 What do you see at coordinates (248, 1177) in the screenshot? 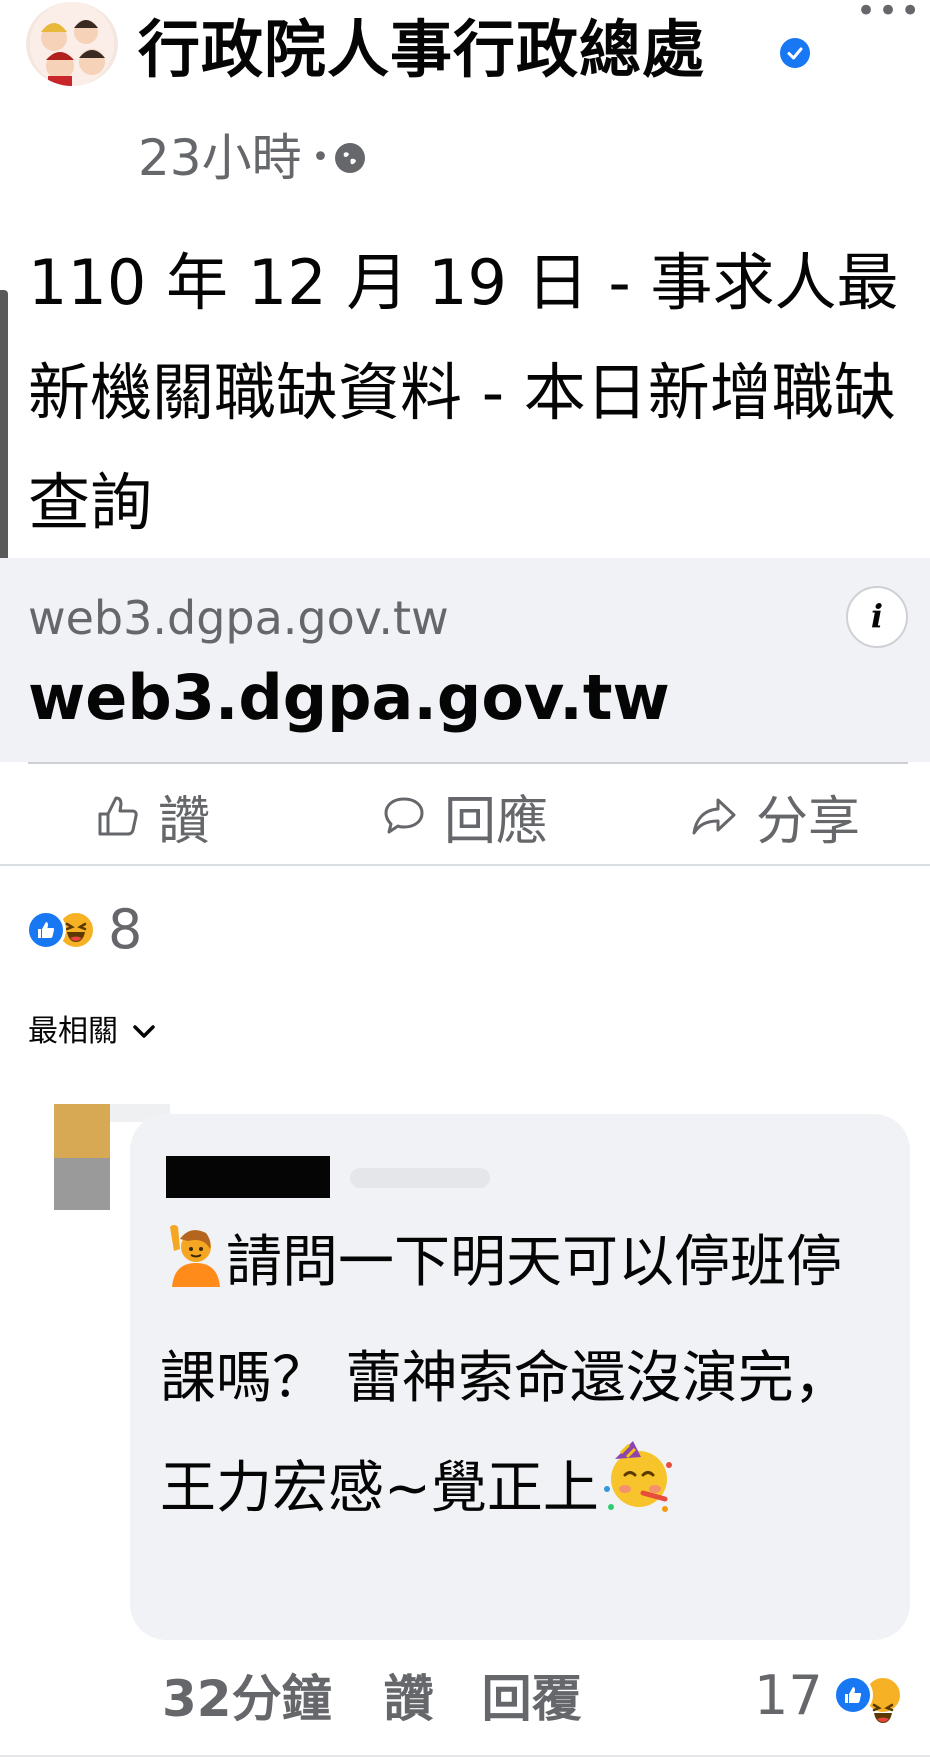
I see `commenter-name-redacted` at bounding box center [248, 1177].